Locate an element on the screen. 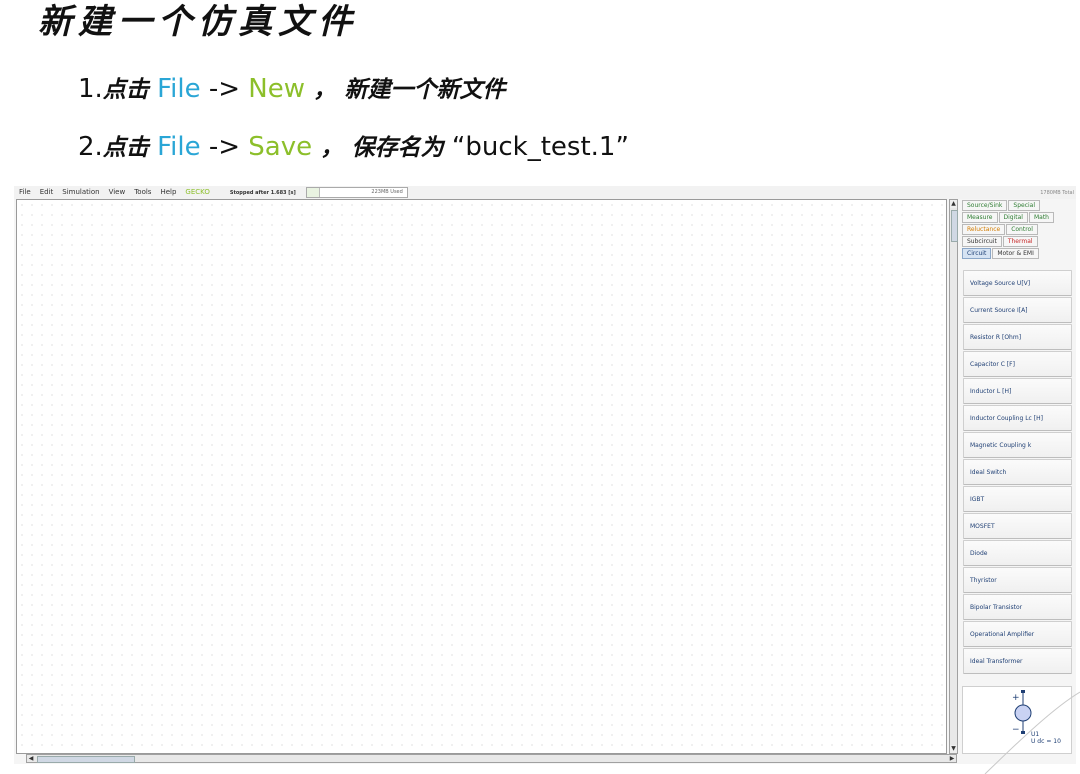  step-1: 1.点击 File -> New ， 新建一个新文件 is located at coordinates (292, 89).